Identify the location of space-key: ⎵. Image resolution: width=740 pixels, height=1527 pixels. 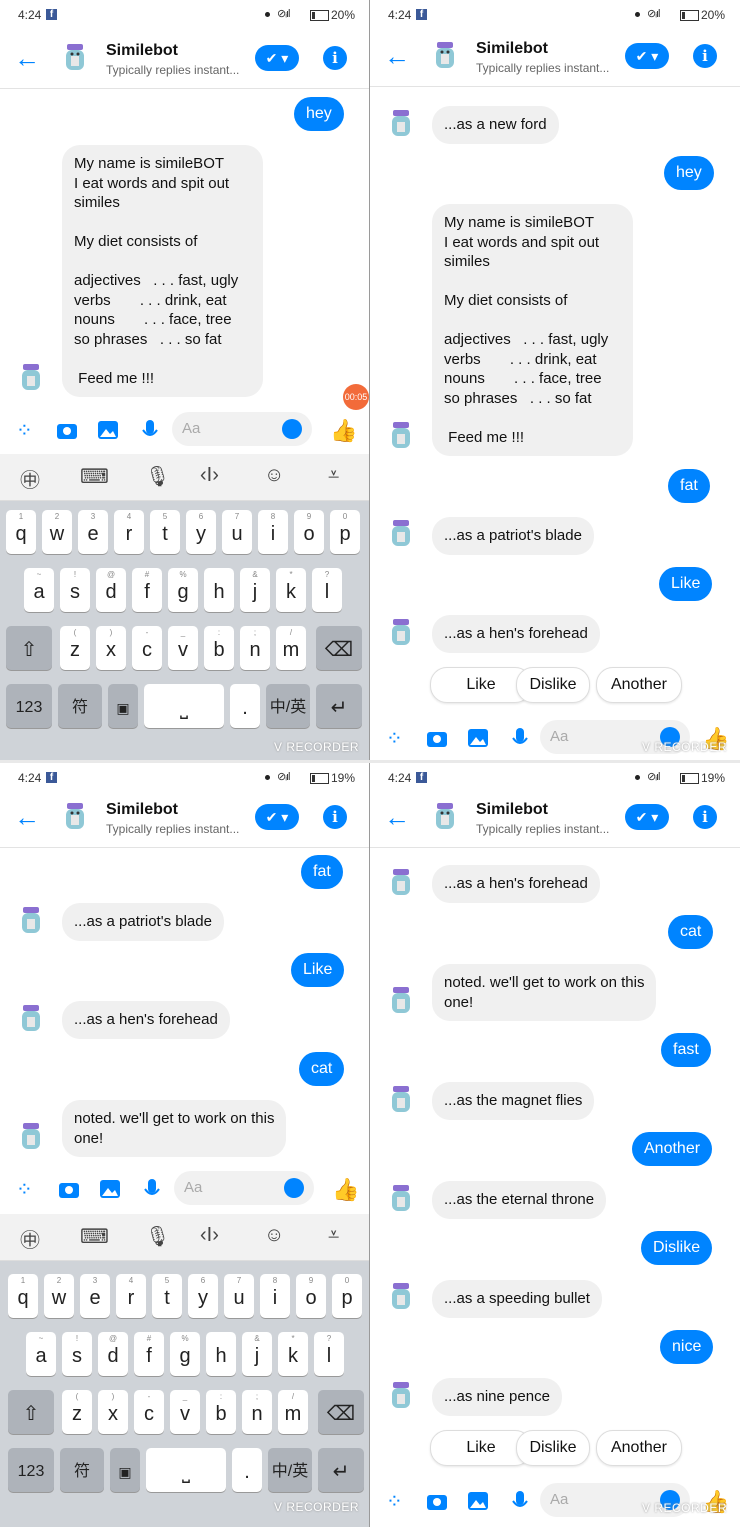
(186, 1470).